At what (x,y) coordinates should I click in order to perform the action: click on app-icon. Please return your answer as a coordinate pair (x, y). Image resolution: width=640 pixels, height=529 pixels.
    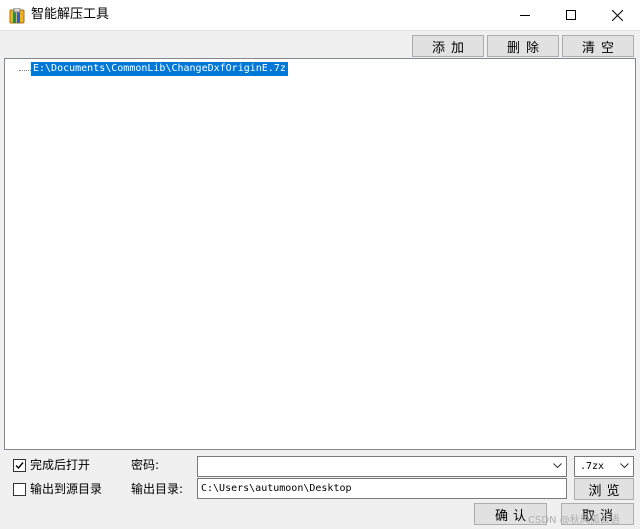
    Looking at the image, I should click on (17, 16).